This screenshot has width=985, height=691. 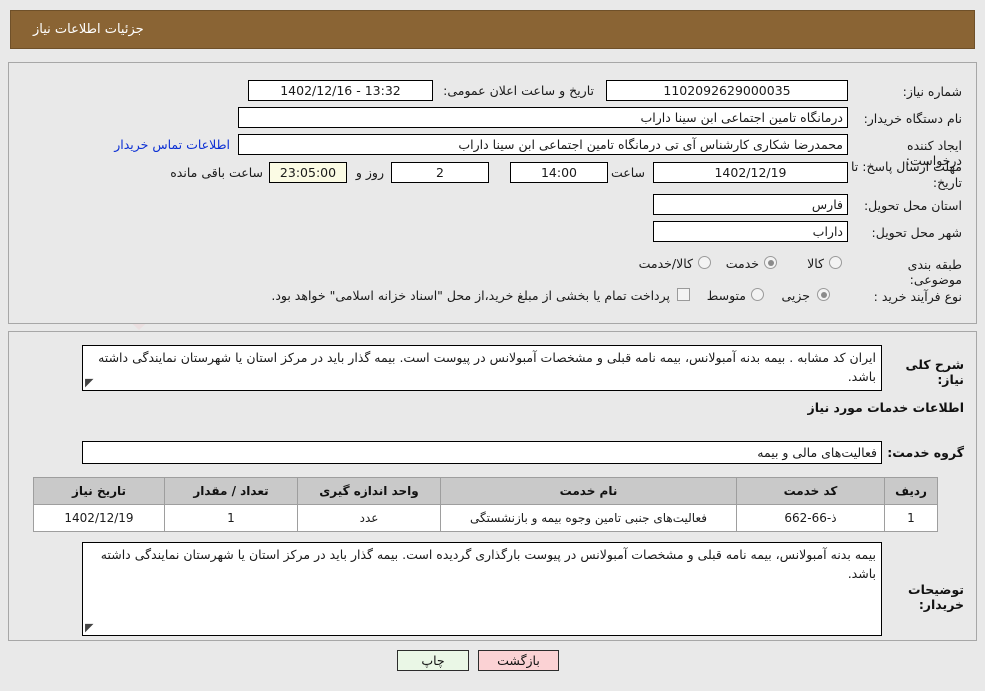 What do you see at coordinates (726, 295) in the screenshot?
I see `process-label-motavaset: متوسط` at bounding box center [726, 295].